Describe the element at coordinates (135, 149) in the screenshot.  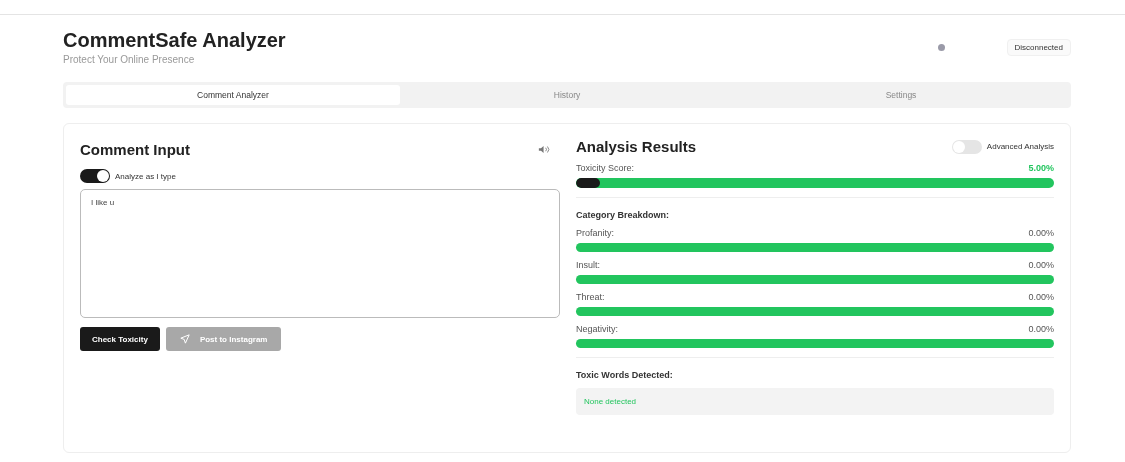
I see `panel-title: Comment Input` at that location.